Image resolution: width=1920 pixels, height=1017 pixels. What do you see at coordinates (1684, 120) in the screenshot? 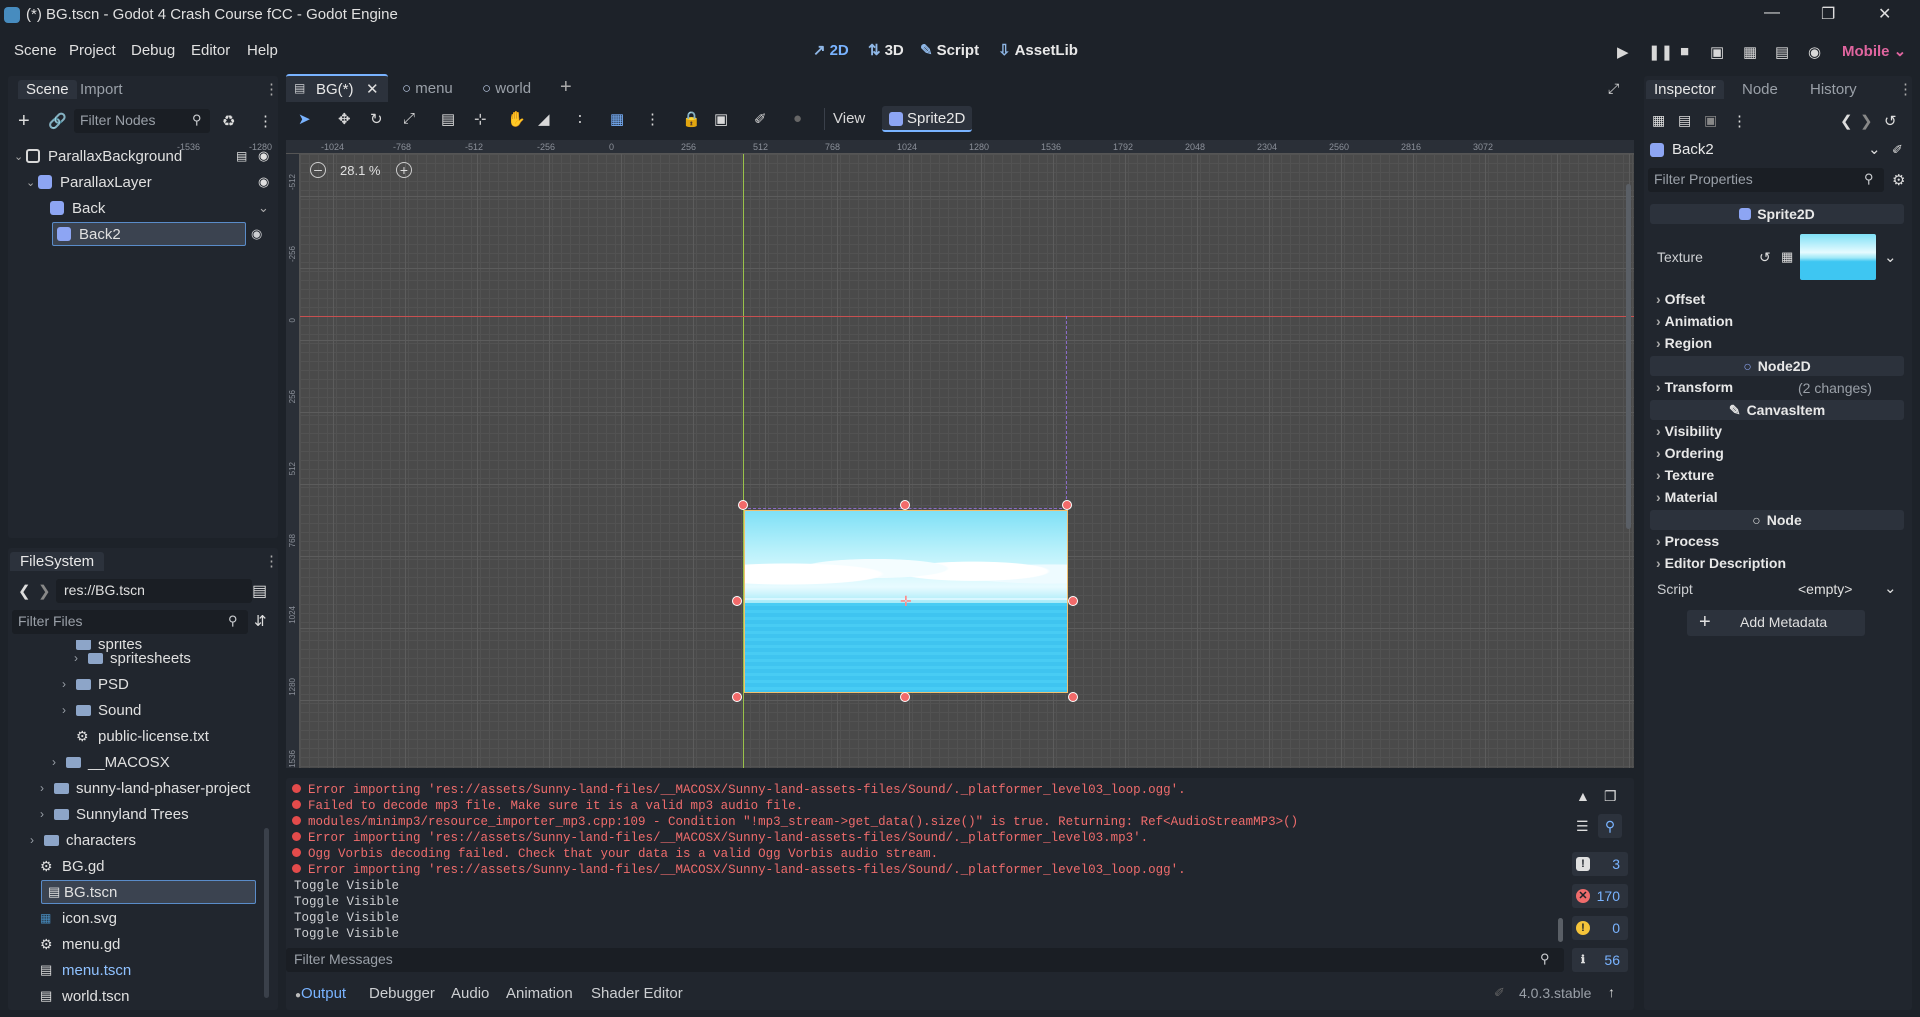
I see `load-resource-icon: ▤` at bounding box center [1684, 120].